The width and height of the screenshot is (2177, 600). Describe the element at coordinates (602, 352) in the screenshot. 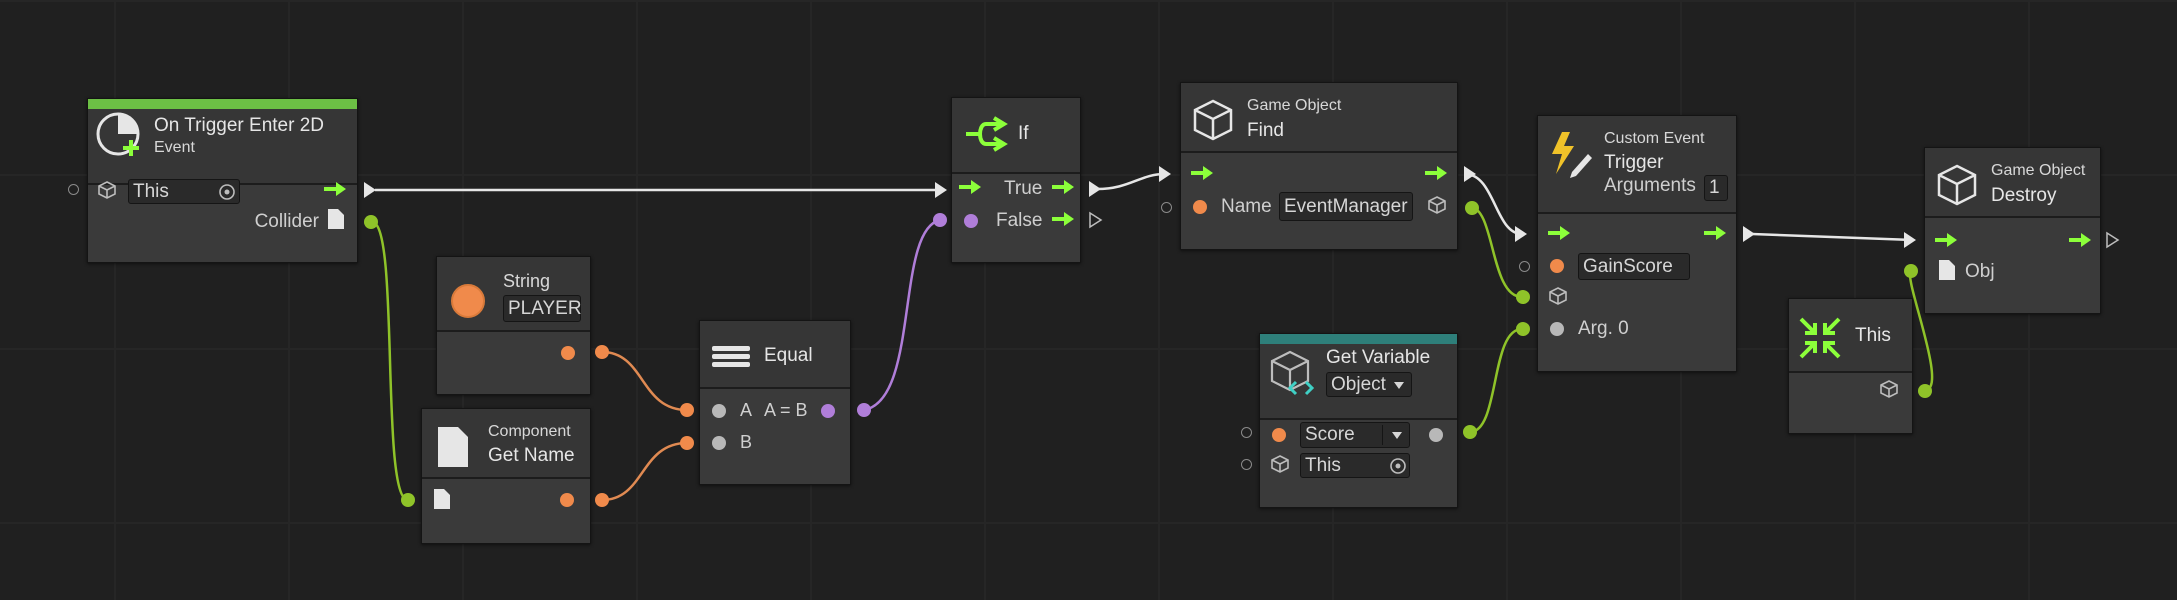

I see `string-output-connector` at that location.